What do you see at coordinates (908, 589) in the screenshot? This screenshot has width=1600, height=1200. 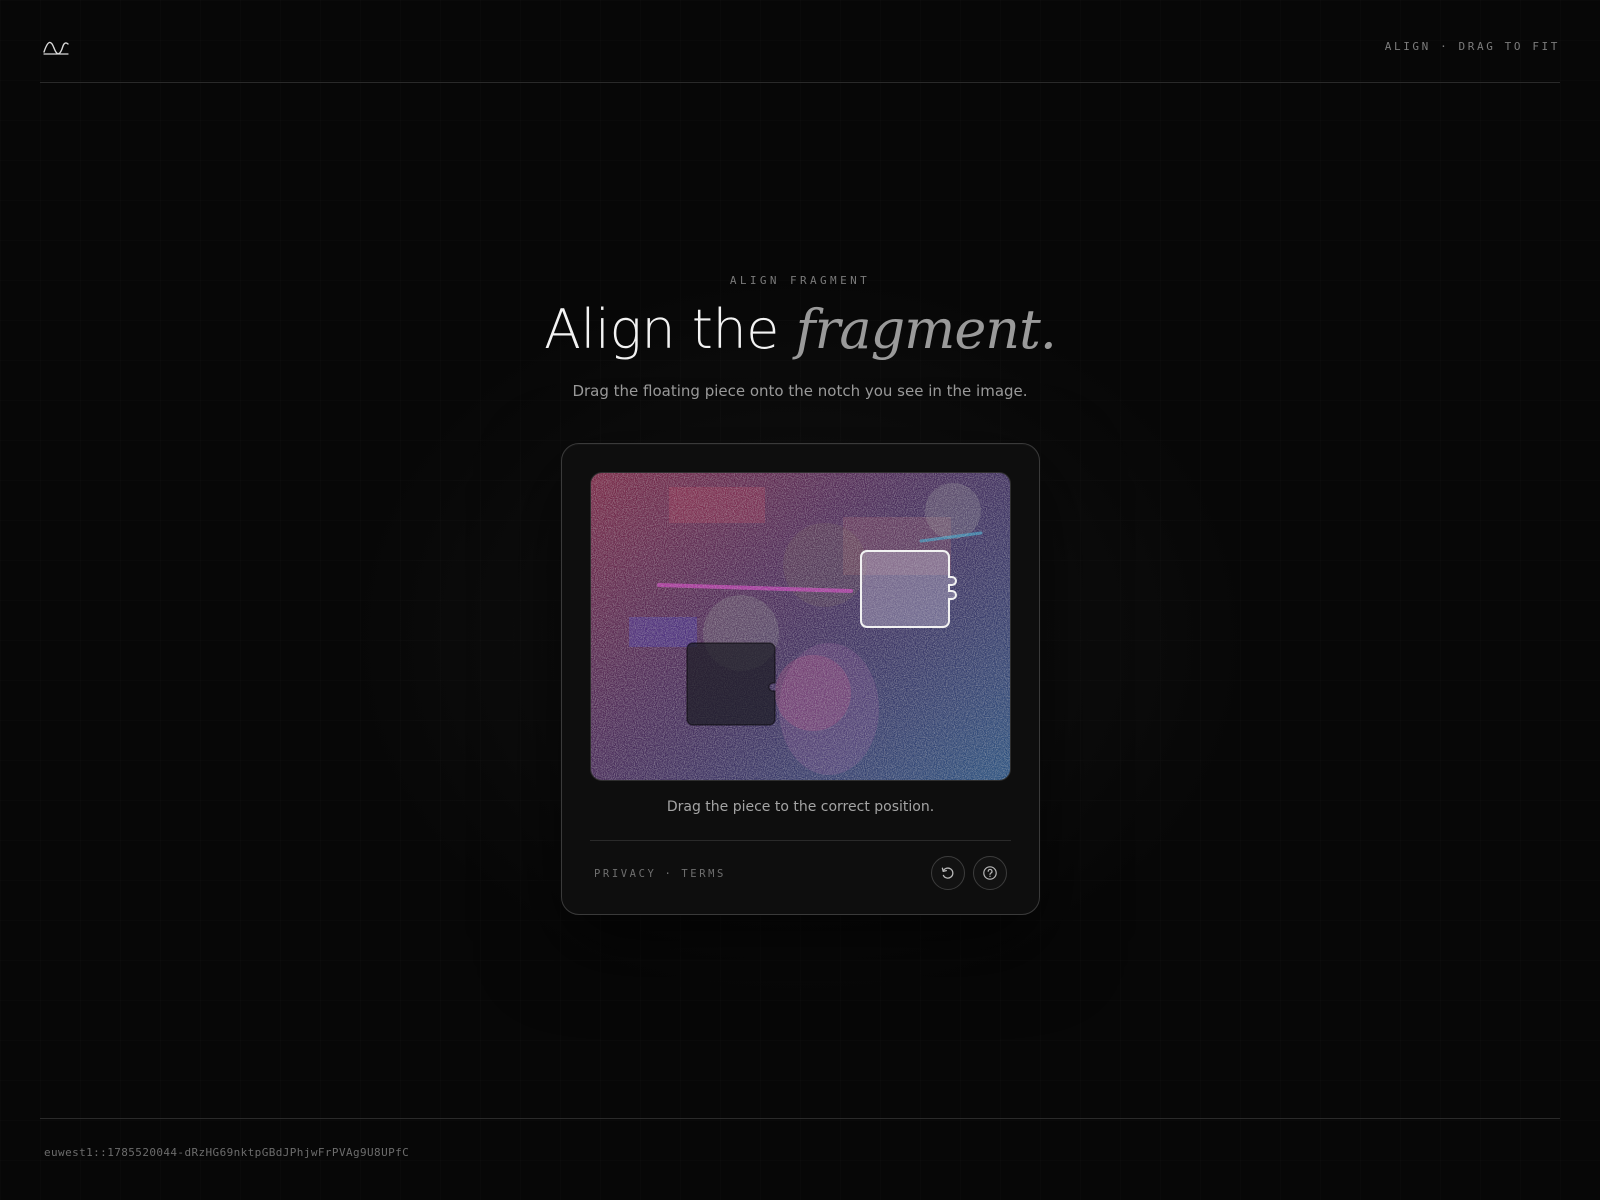 I see `draggable-piece` at bounding box center [908, 589].